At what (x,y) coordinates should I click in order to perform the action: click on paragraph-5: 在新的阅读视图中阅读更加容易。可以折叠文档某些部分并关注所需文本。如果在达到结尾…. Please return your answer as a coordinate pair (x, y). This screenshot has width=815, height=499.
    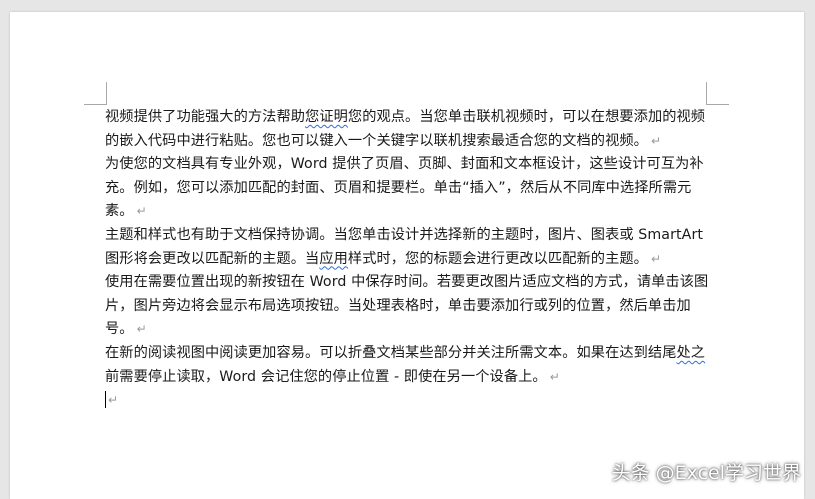
    Looking at the image, I should click on (410, 365).